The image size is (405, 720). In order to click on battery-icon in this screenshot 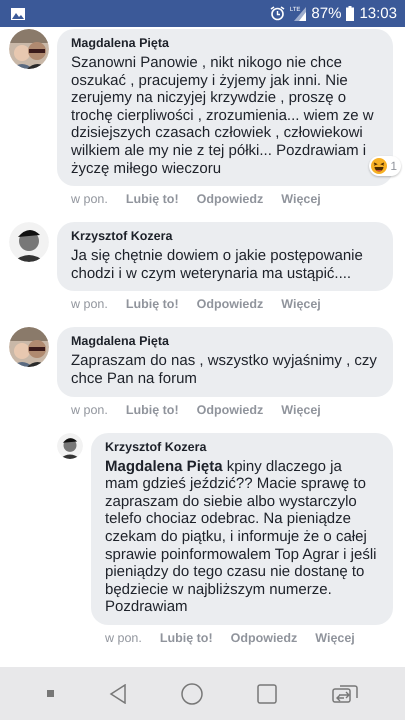, I will do `click(350, 13)`.